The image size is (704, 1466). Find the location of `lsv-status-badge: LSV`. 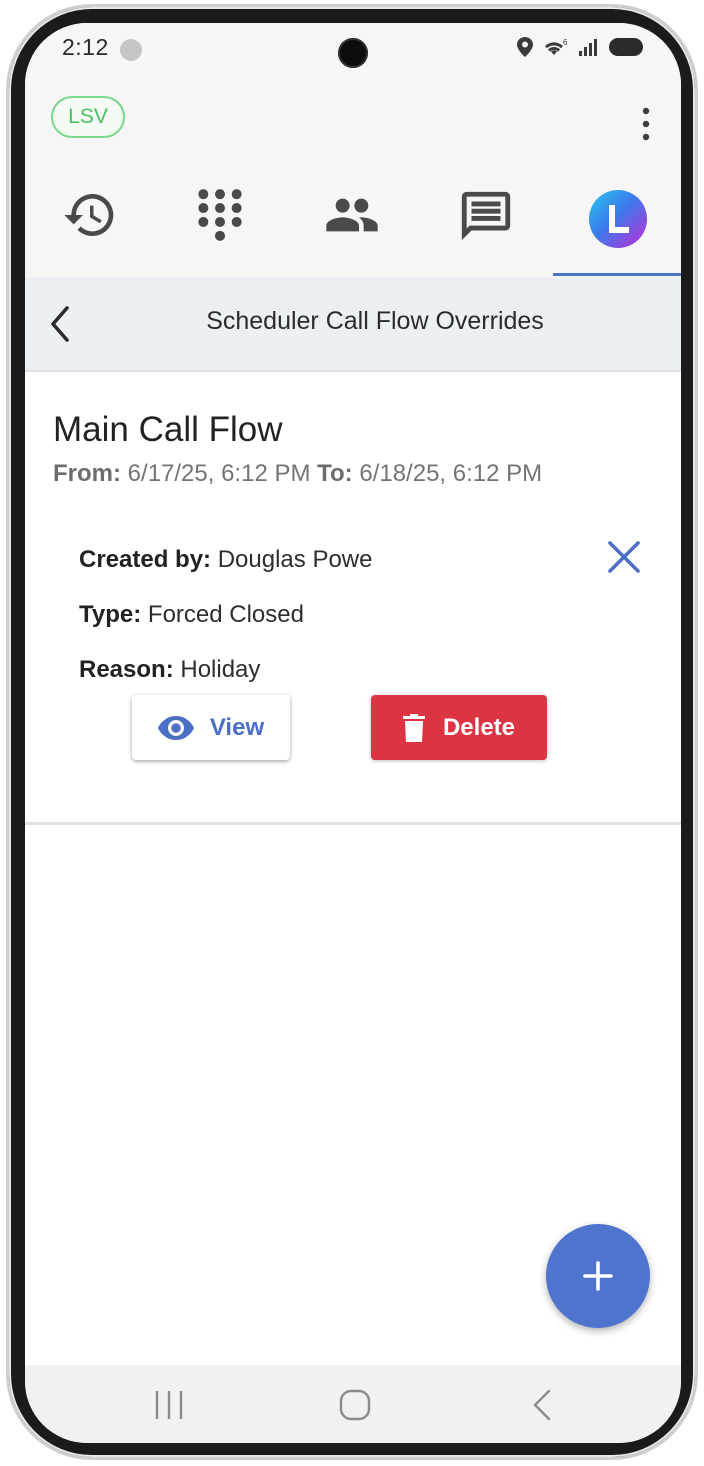

lsv-status-badge: LSV is located at coordinates (88, 117).